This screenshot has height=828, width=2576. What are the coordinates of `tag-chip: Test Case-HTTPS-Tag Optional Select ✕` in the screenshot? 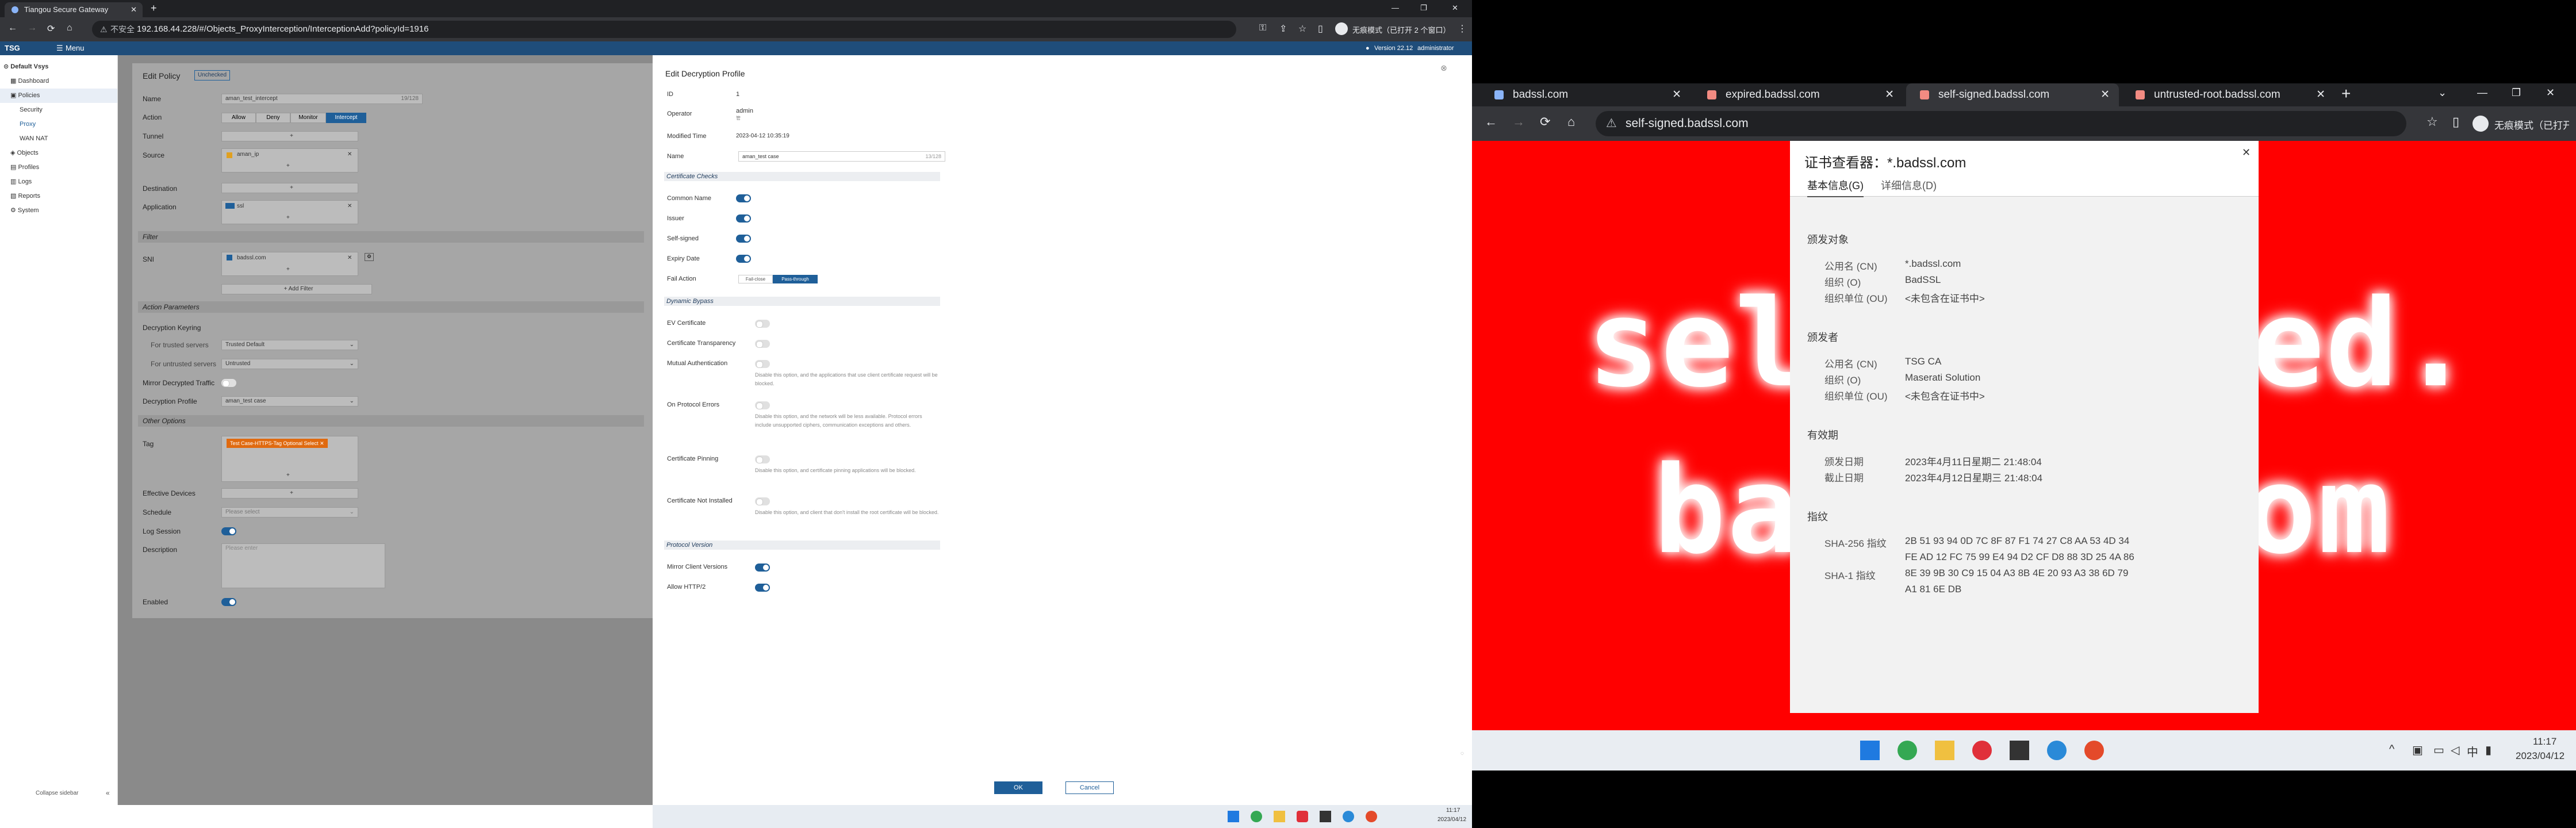 It's located at (277, 443).